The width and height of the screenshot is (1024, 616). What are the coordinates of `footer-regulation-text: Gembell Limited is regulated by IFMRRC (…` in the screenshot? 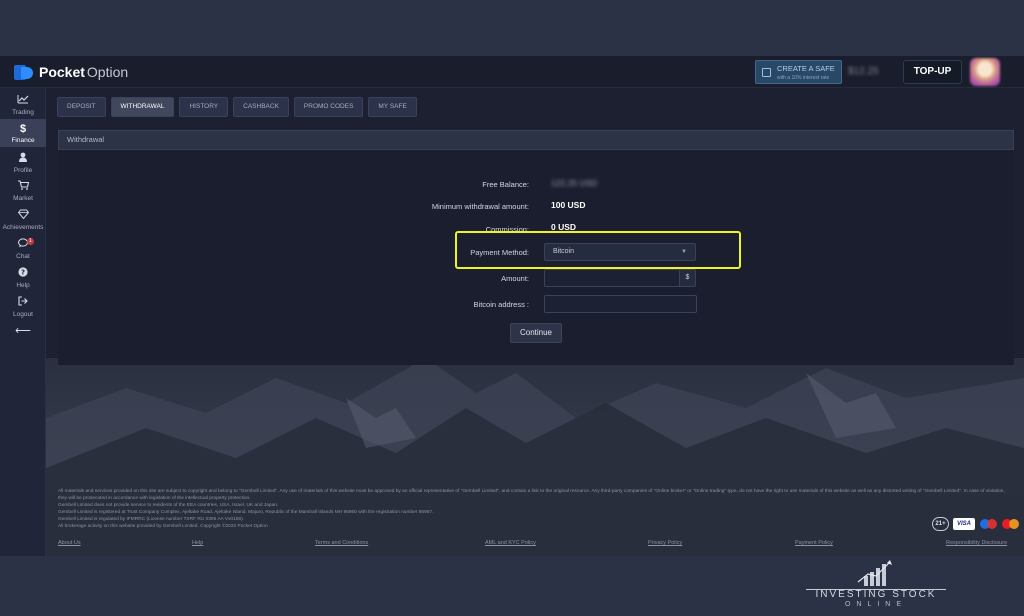 It's located at (151, 519).